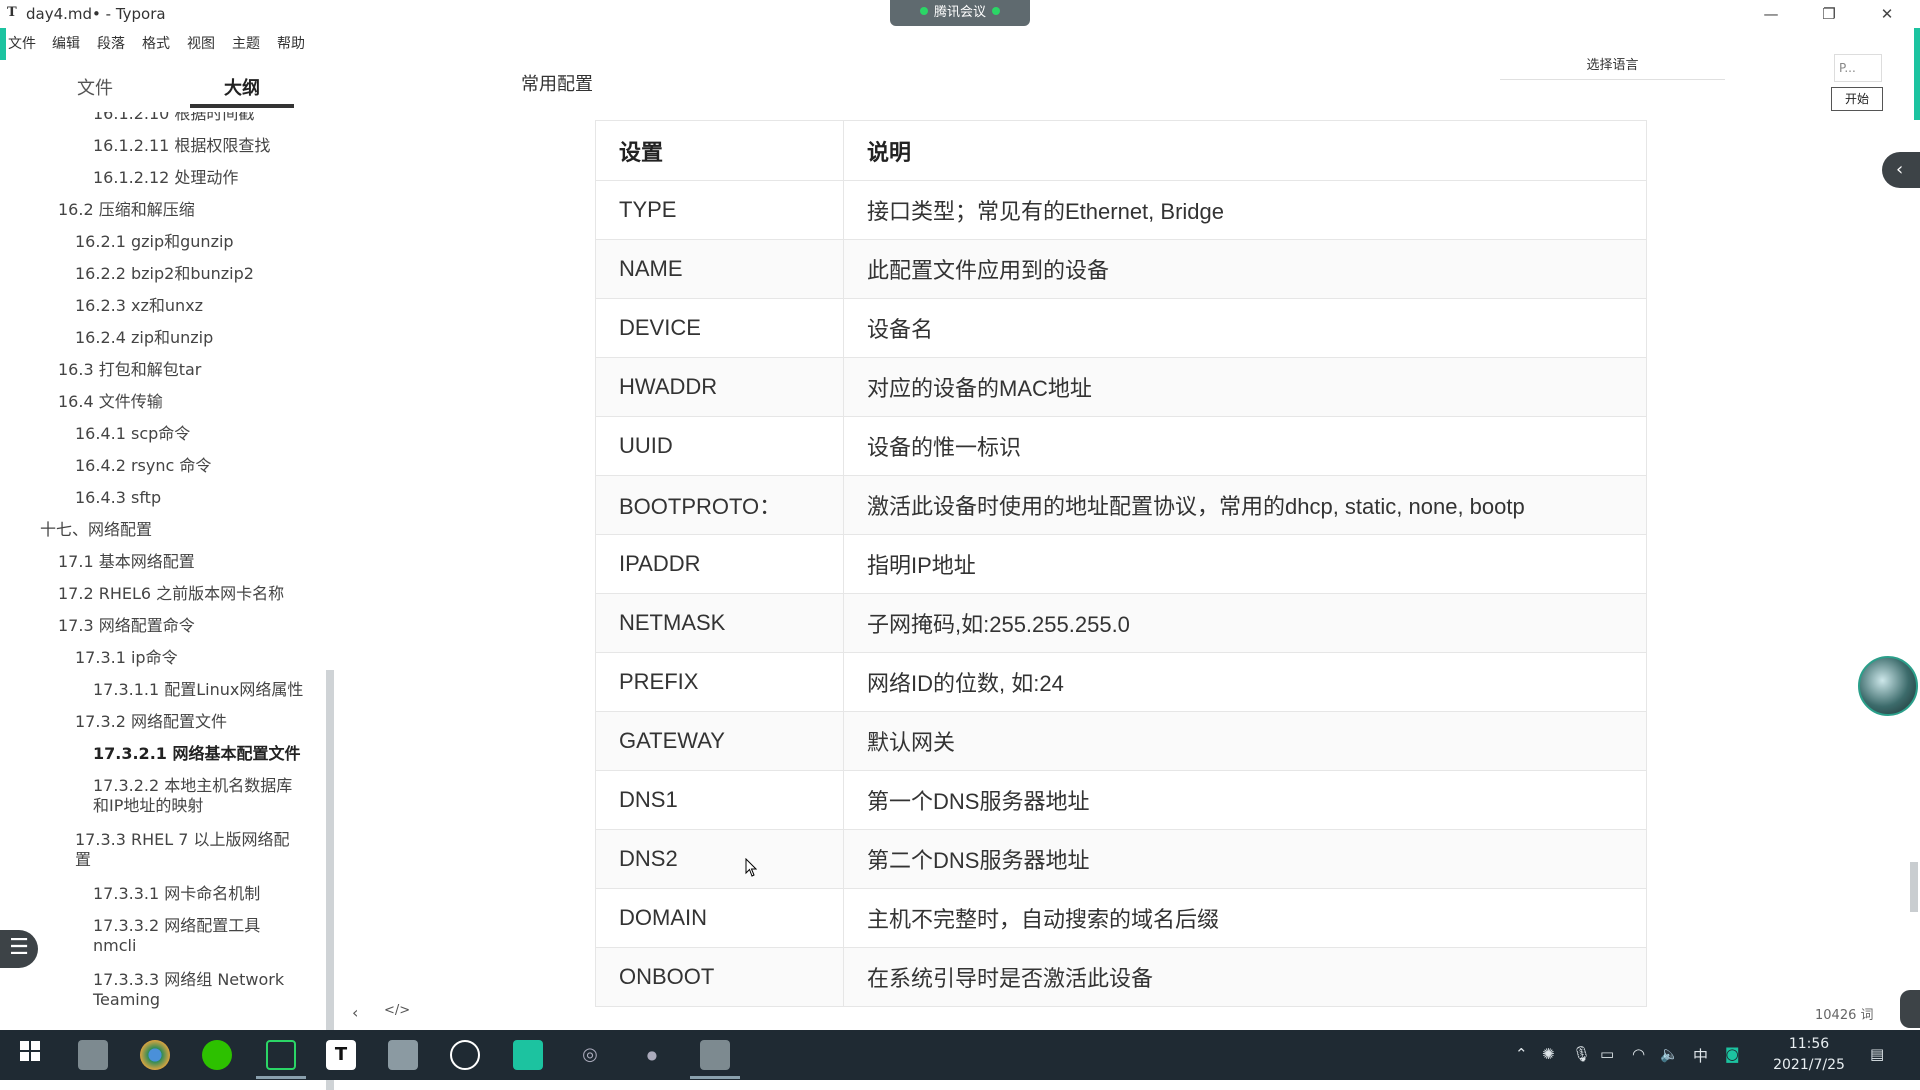  Describe the element at coordinates (1581, 1054) in the screenshot. I see `microphone-icon: 🎙` at that location.